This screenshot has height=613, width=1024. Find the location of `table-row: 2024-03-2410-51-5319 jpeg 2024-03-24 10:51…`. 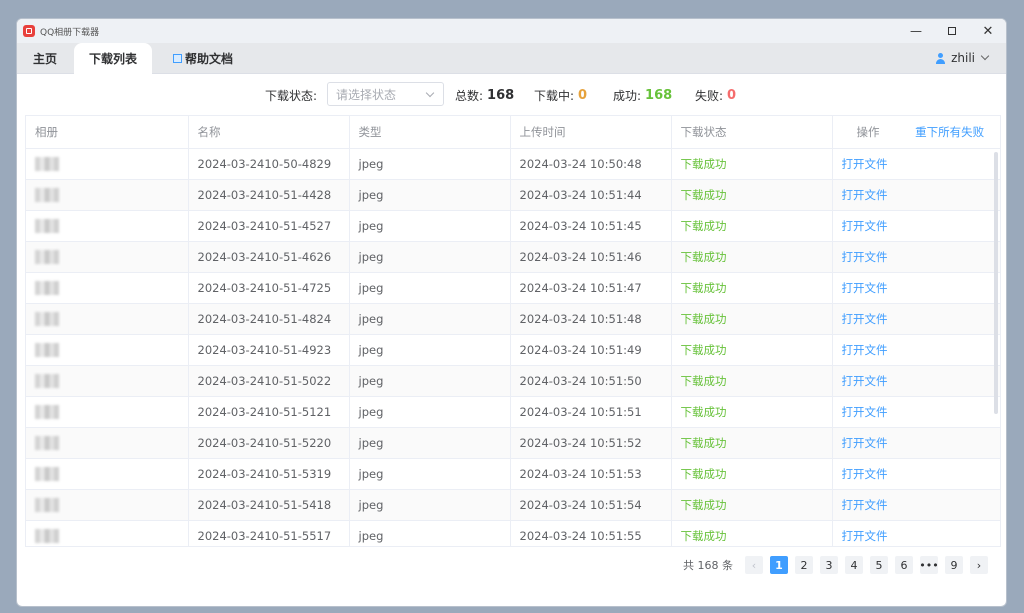

table-row: 2024-03-2410-51-5319 jpeg 2024-03-24 10:51… is located at coordinates (513, 474).